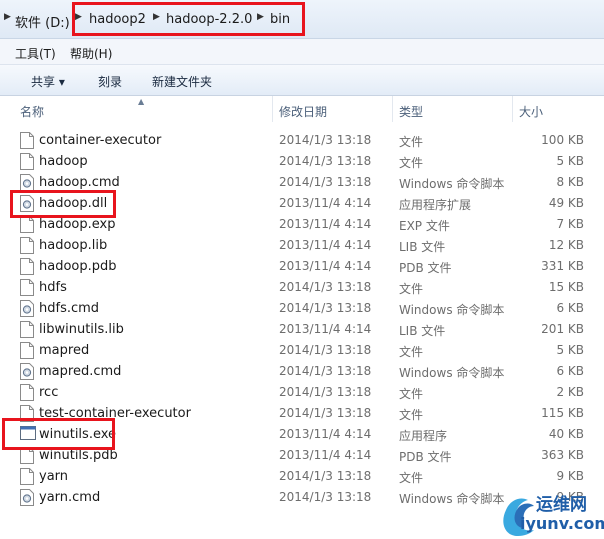  Describe the element at coordinates (110, 81) in the screenshot. I see `burn-button: 刻录` at that location.